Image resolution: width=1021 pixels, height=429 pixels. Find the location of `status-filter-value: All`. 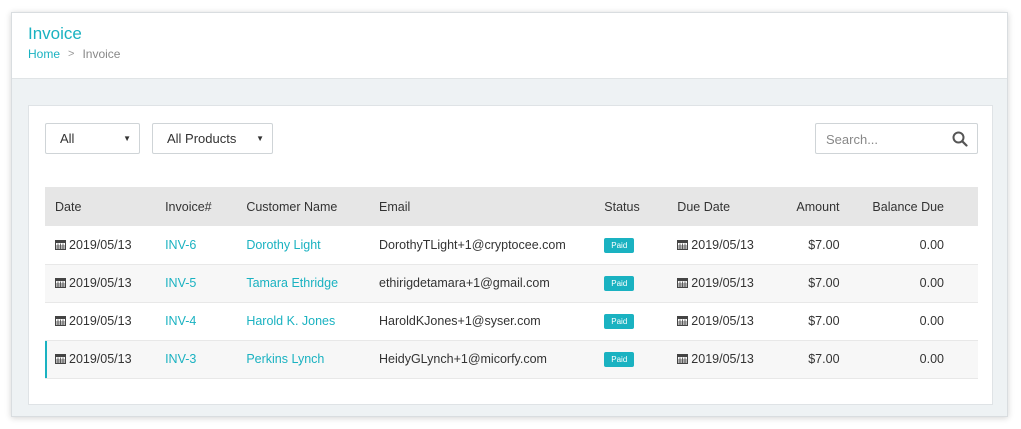

status-filter-value: All is located at coordinates (67, 138).